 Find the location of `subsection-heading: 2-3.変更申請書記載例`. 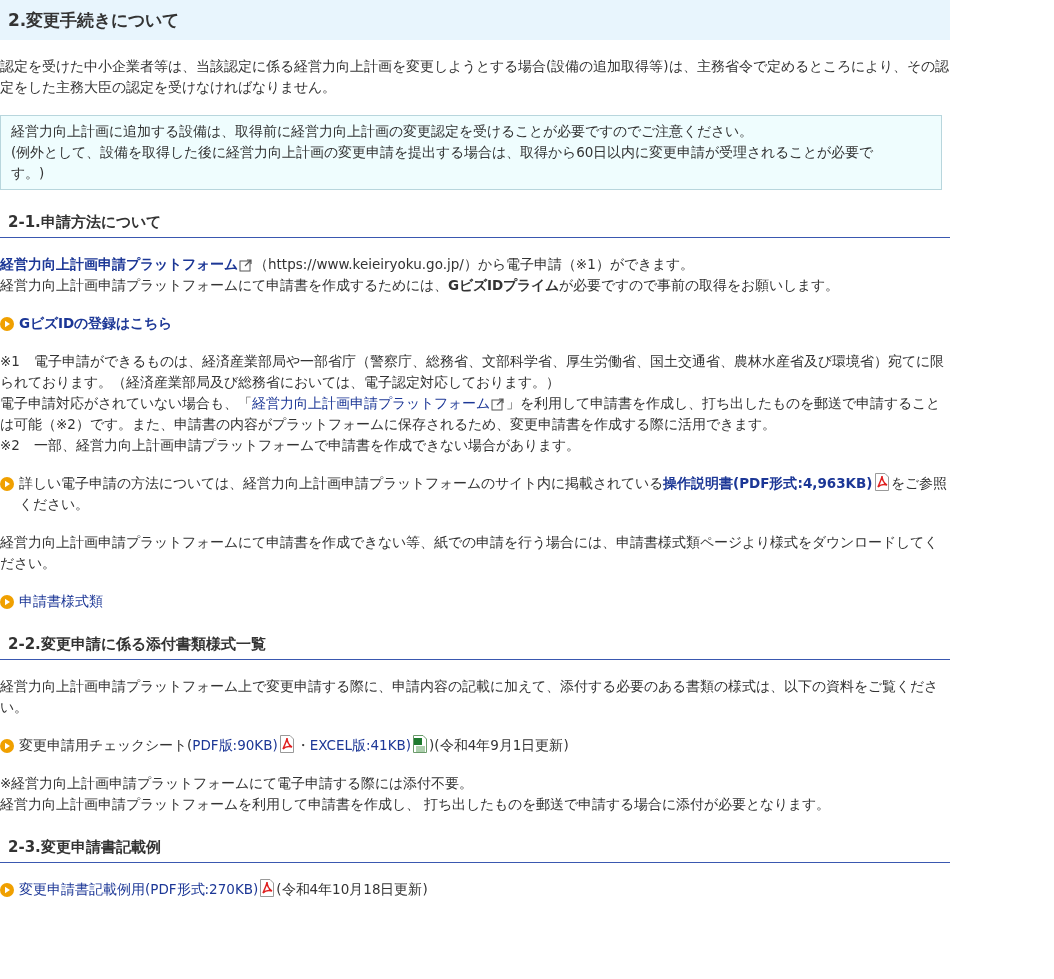

subsection-heading: 2-3.変更申請書記載例 is located at coordinates (475, 847).